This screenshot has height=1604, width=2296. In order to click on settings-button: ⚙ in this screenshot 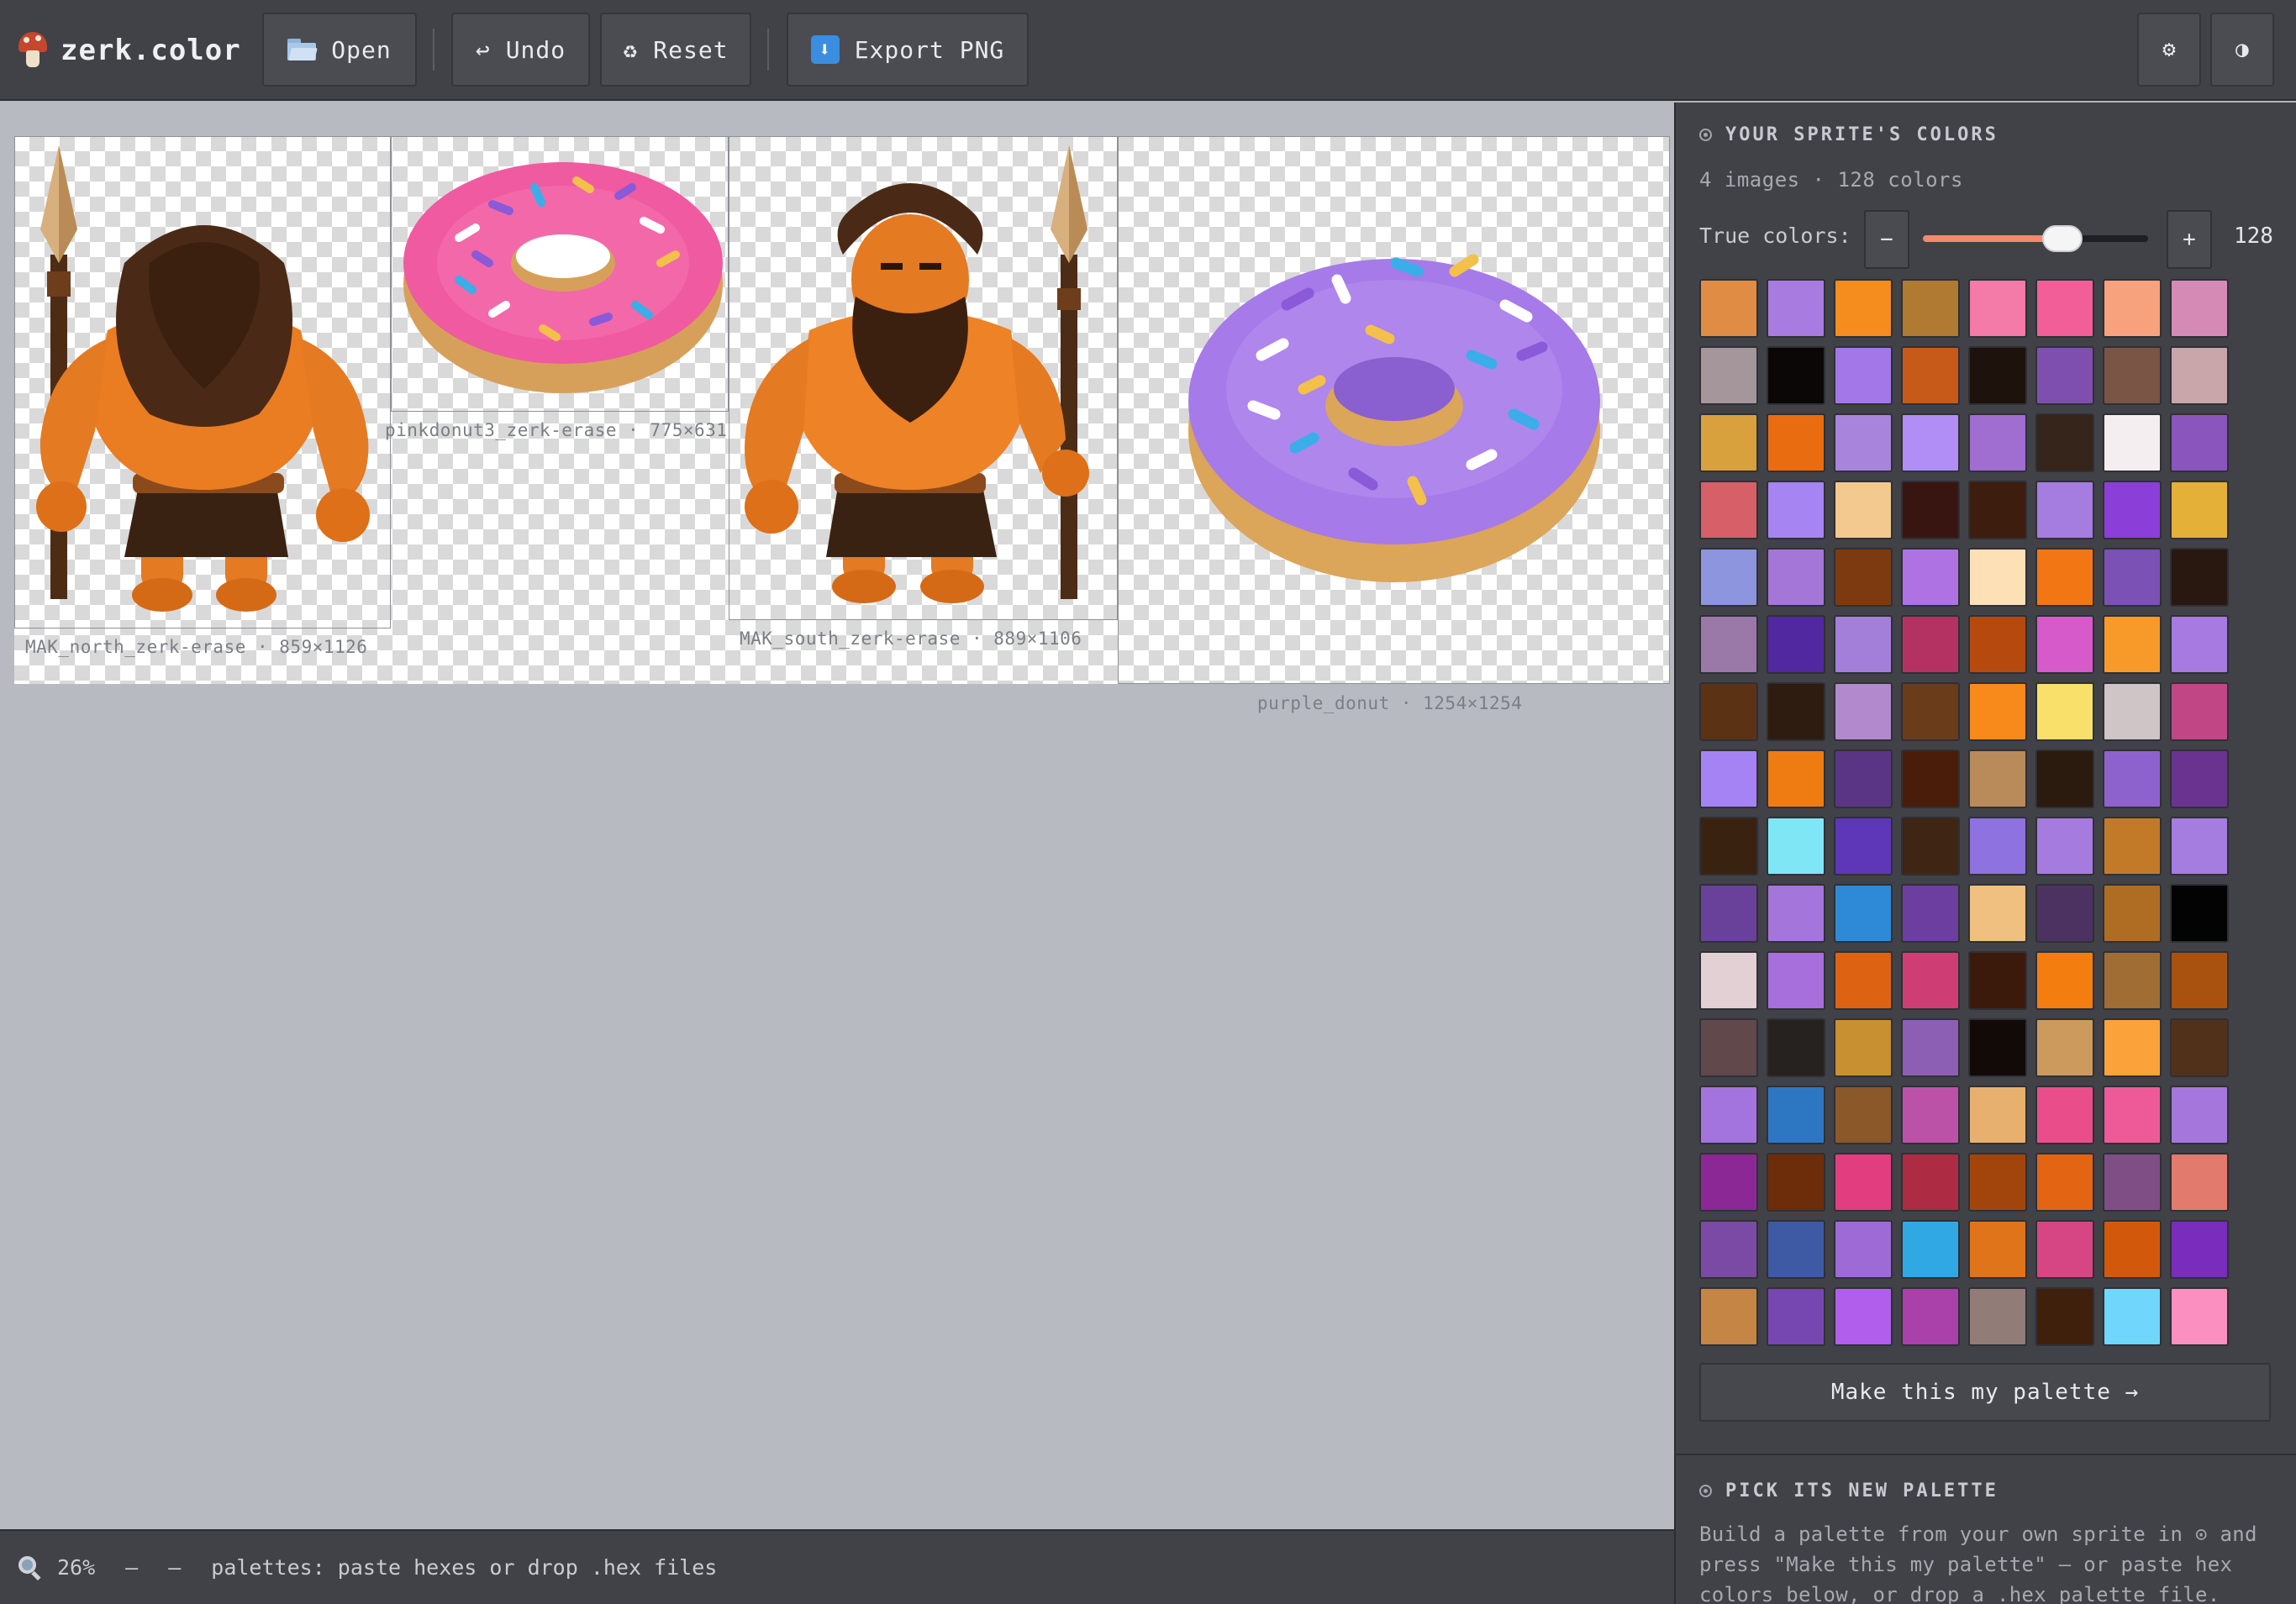, I will do `click(2169, 50)`.